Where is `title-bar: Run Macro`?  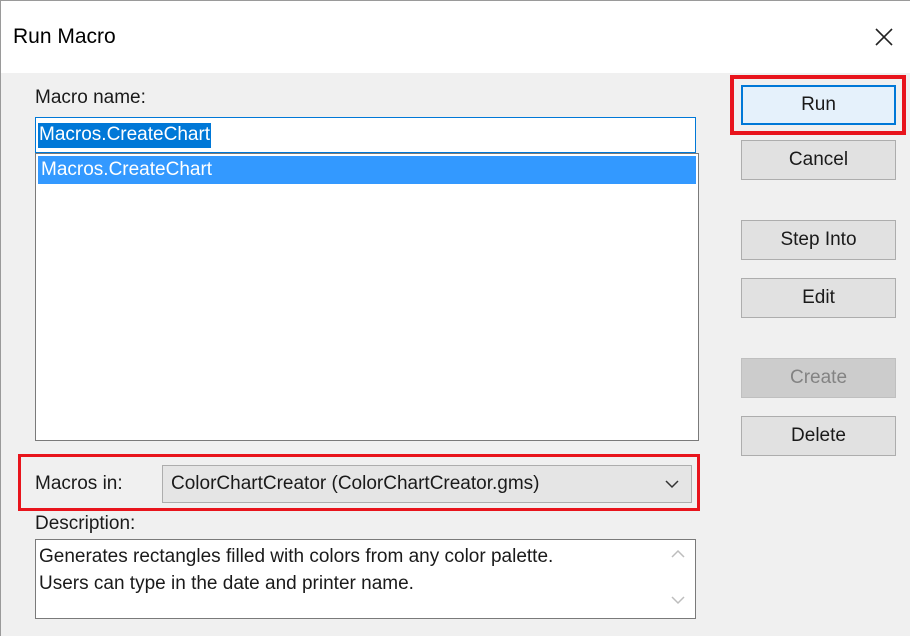 title-bar: Run Macro is located at coordinates (455, 37).